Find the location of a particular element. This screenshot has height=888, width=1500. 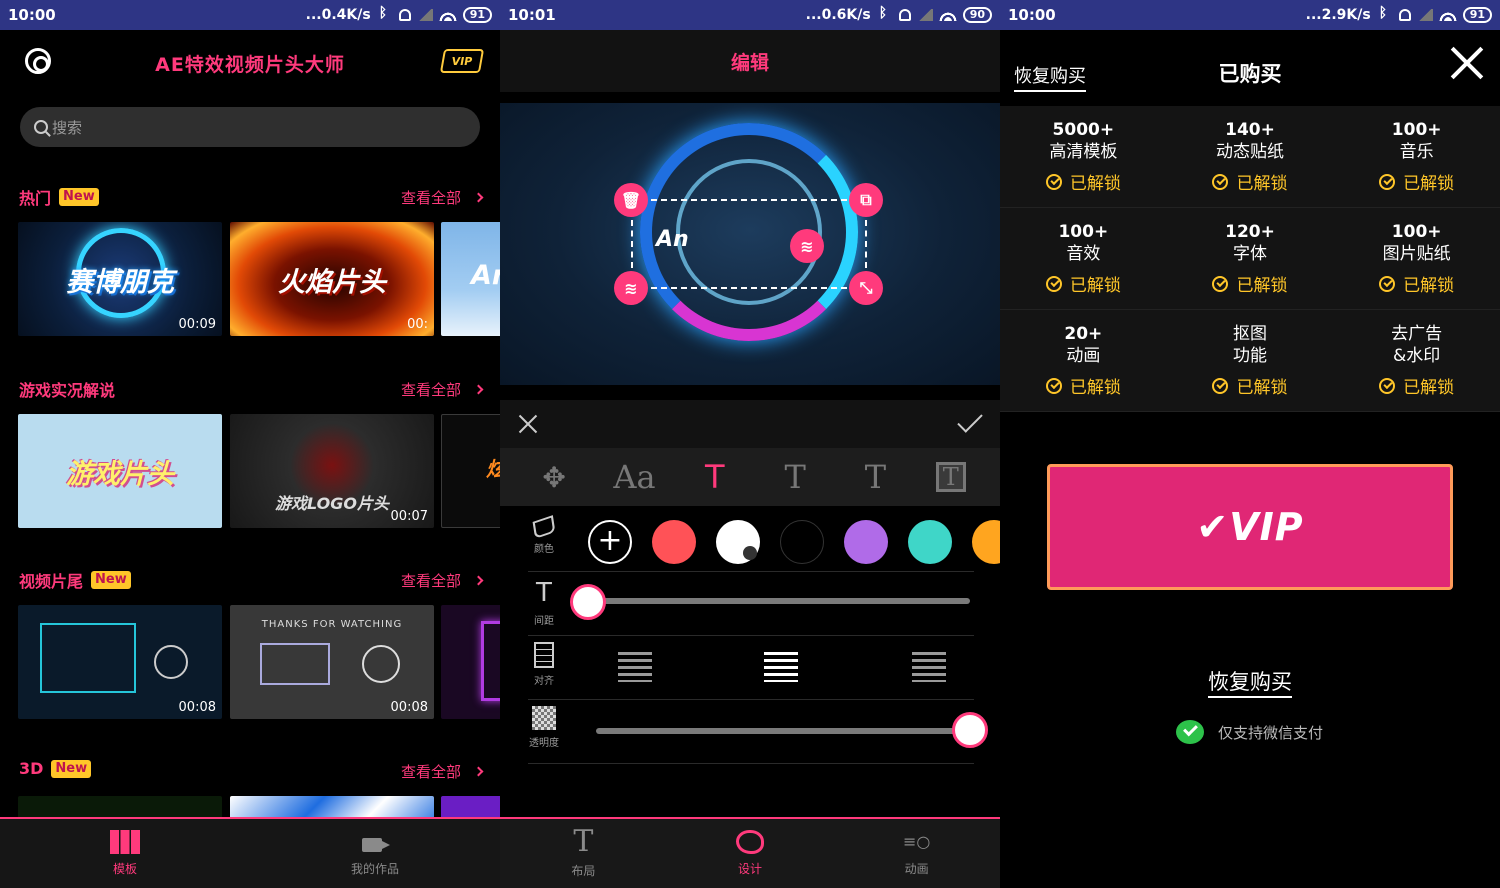

spacing-slider is located at coordinates (779, 601).